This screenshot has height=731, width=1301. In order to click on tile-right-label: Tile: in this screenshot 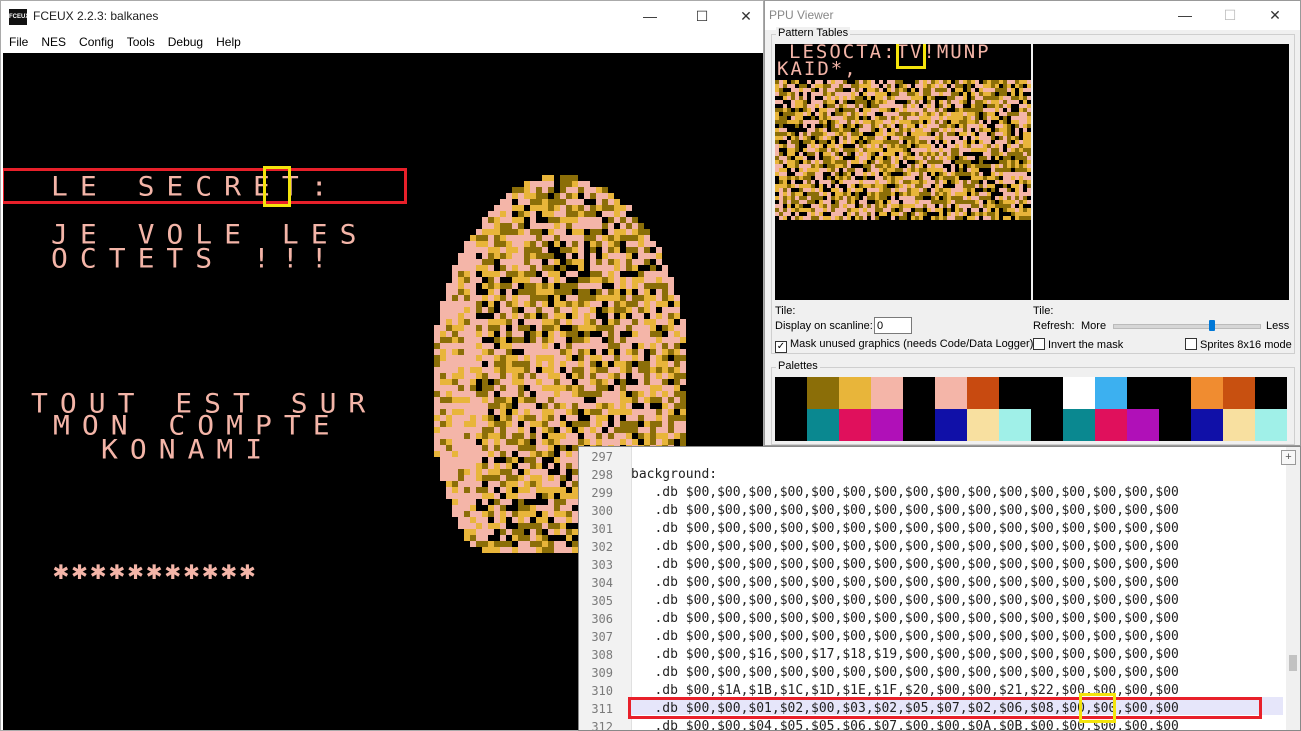, I will do `click(1043, 311)`.